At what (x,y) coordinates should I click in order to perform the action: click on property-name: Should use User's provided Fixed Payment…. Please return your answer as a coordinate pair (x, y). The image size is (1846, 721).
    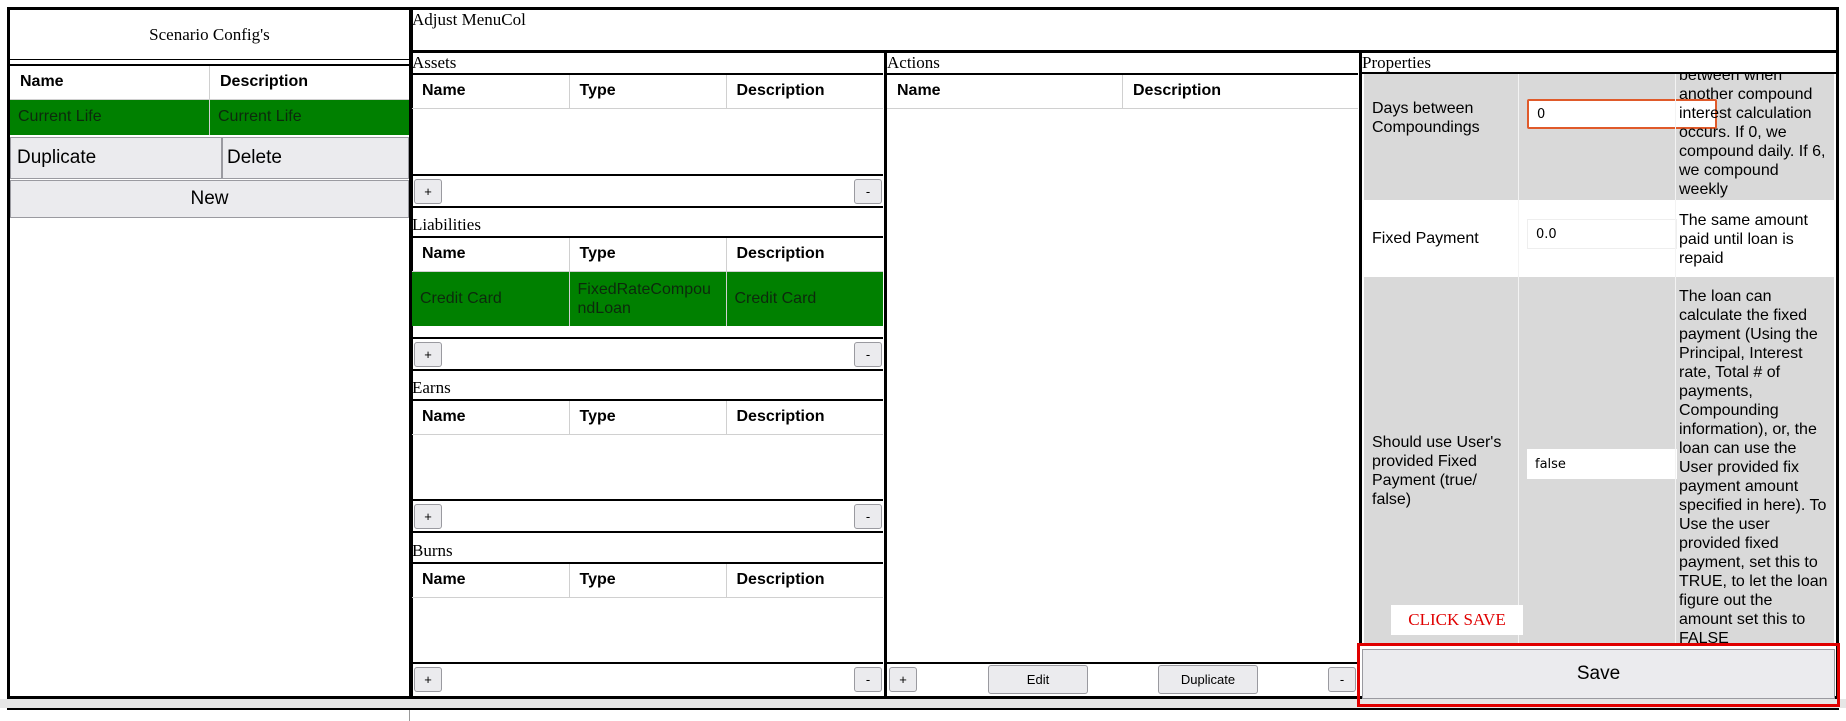
    Looking at the image, I should click on (1437, 471).